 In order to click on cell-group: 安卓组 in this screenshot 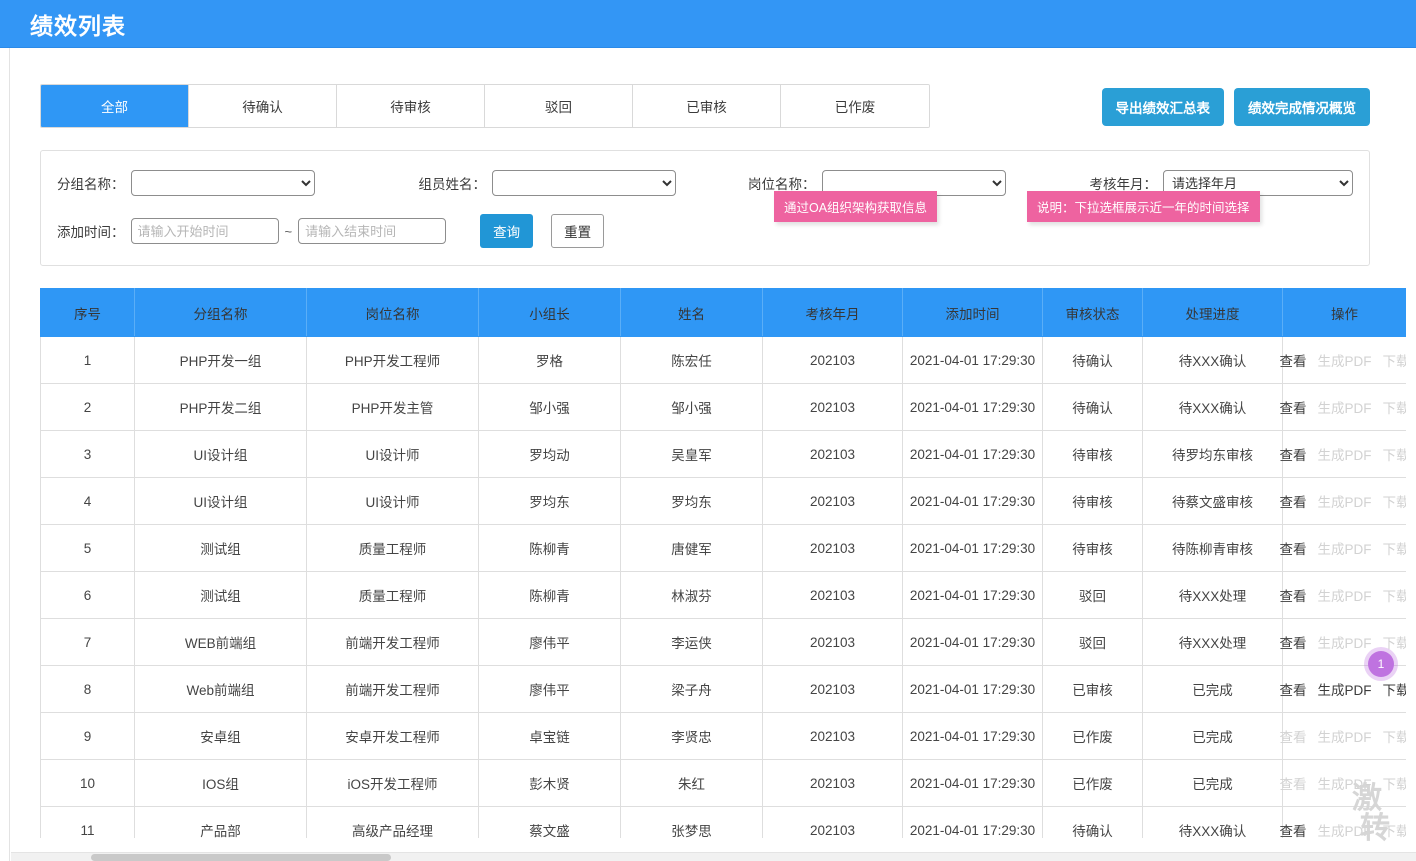, I will do `click(220, 736)`.